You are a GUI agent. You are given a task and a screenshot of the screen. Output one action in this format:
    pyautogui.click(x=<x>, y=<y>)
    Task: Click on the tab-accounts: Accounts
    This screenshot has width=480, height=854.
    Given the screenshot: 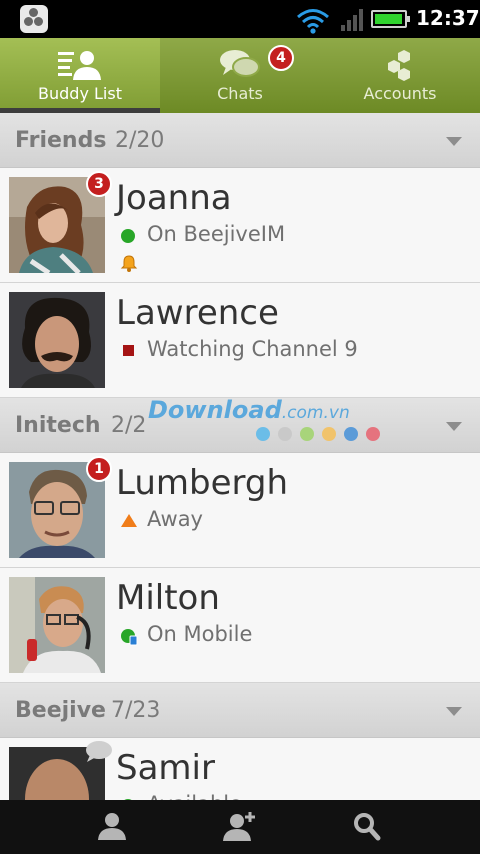 What is the action you would take?
    pyautogui.click(x=400, y=75)
    